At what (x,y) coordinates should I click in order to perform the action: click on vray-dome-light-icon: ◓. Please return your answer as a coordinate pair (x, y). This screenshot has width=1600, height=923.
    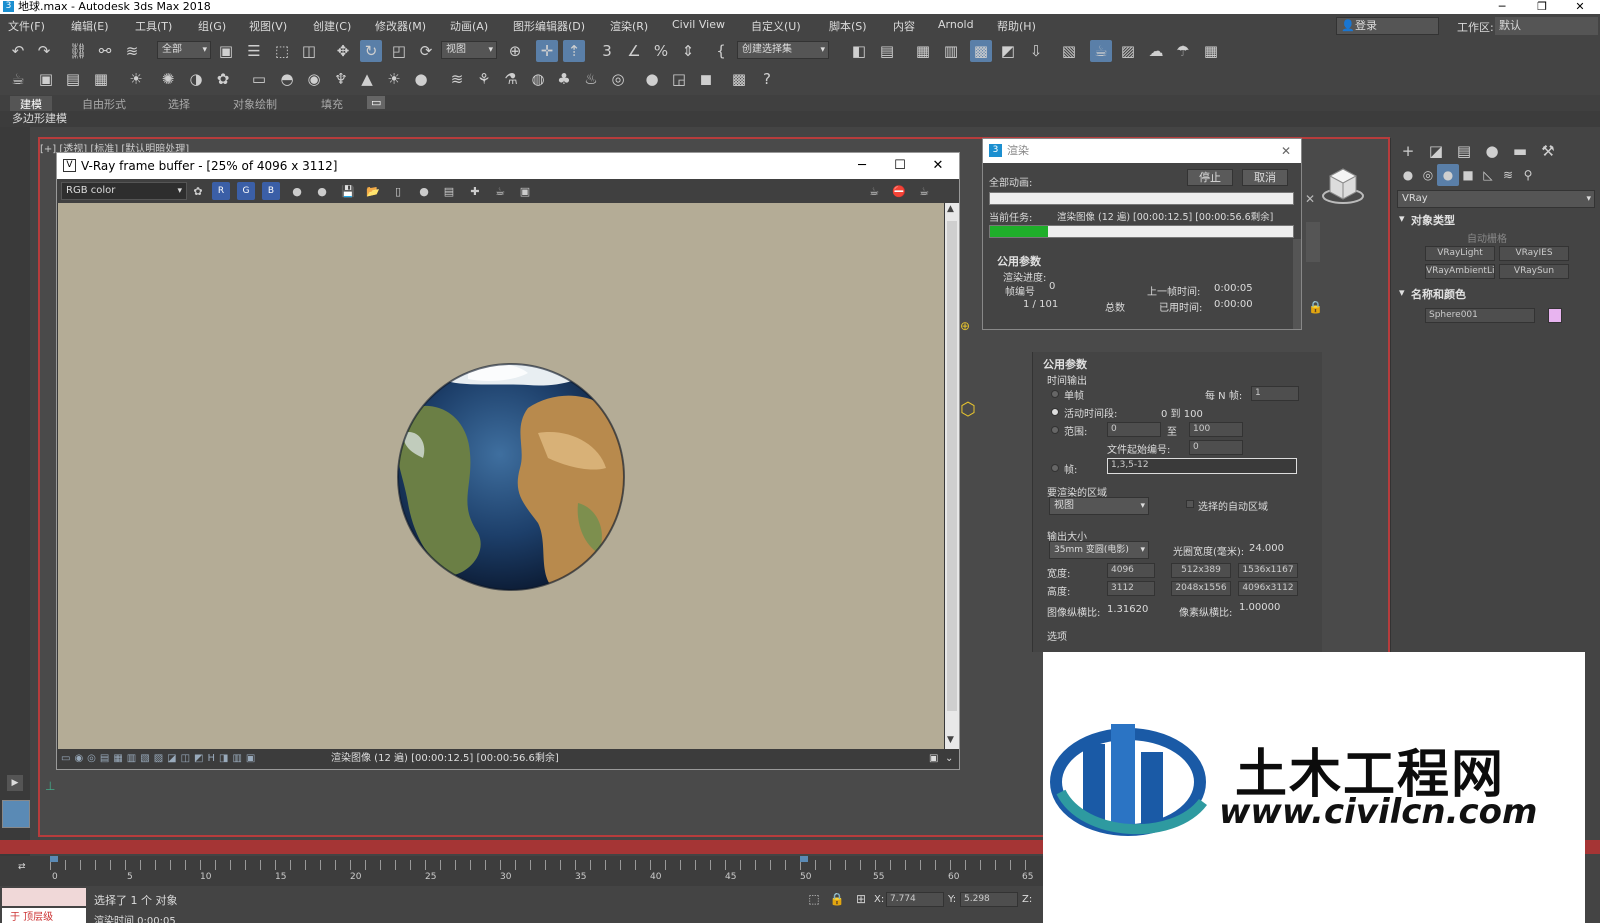
    Looking at the image, I should click on (287, 79).